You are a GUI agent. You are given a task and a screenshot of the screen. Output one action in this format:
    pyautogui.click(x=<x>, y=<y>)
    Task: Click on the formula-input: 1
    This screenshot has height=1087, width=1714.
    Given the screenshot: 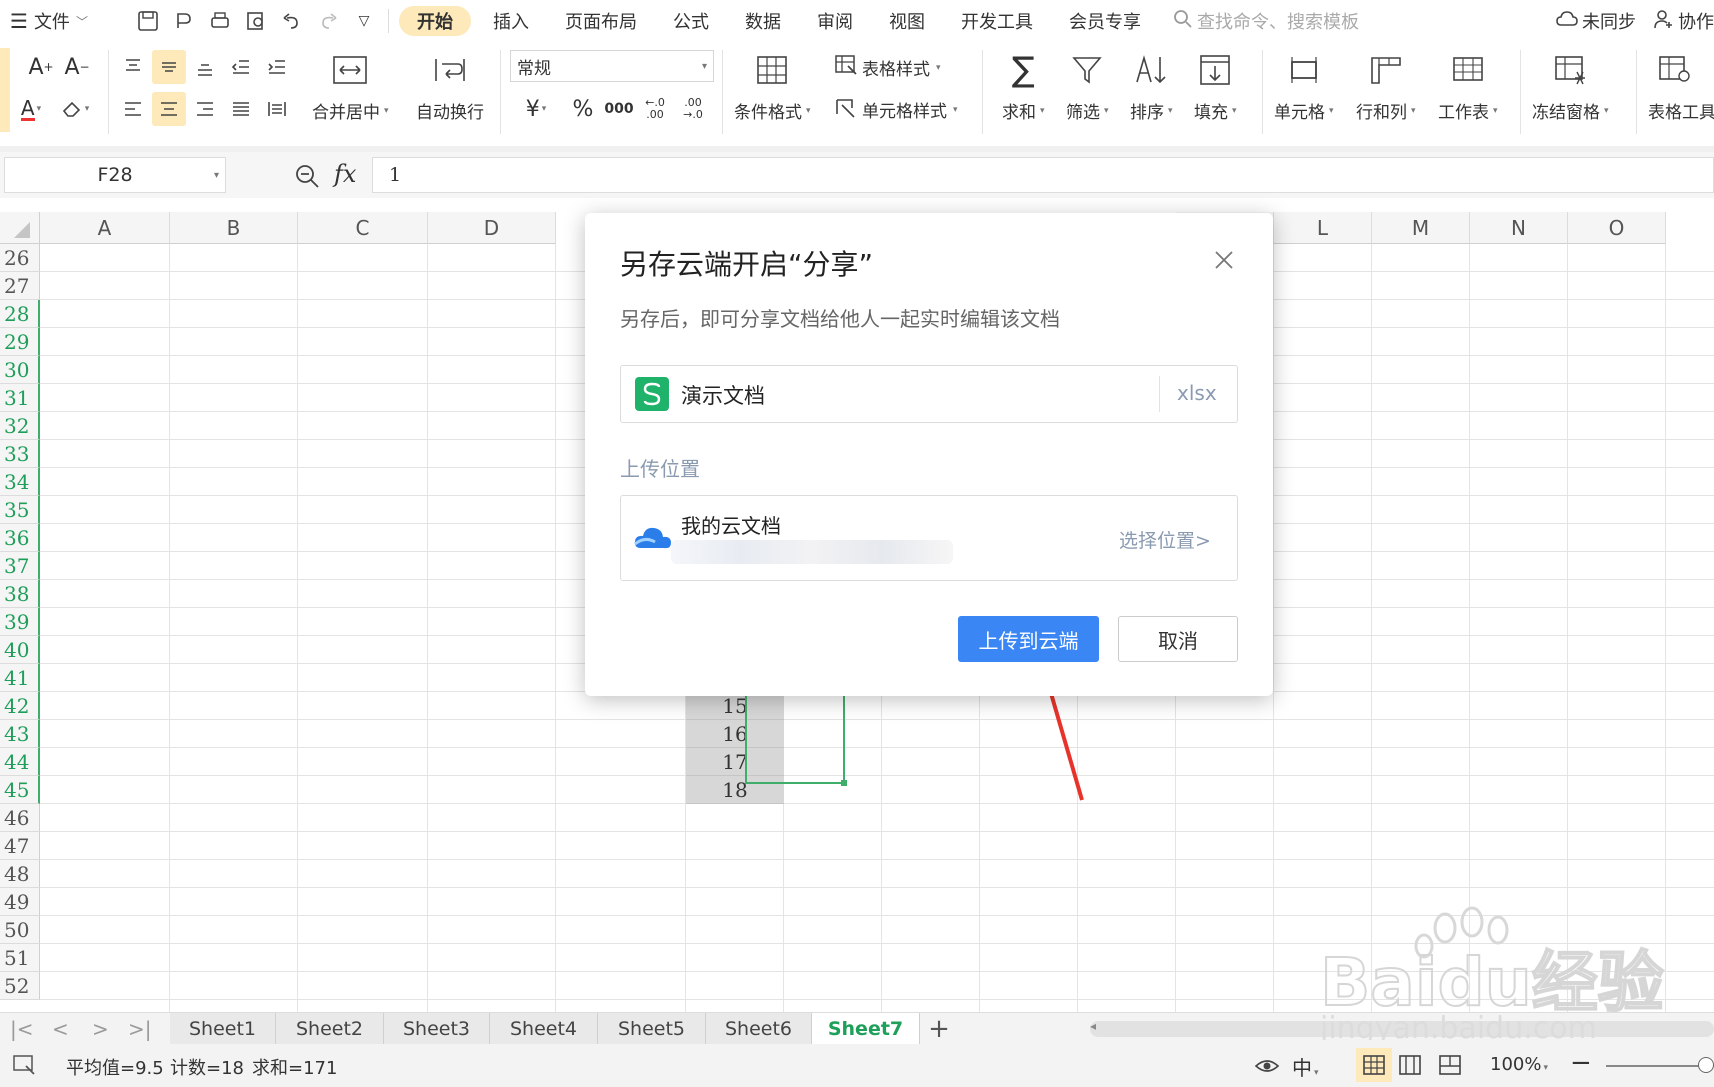 What is the action you would take?
    pyautogui.click(x=1043, y=175)
    